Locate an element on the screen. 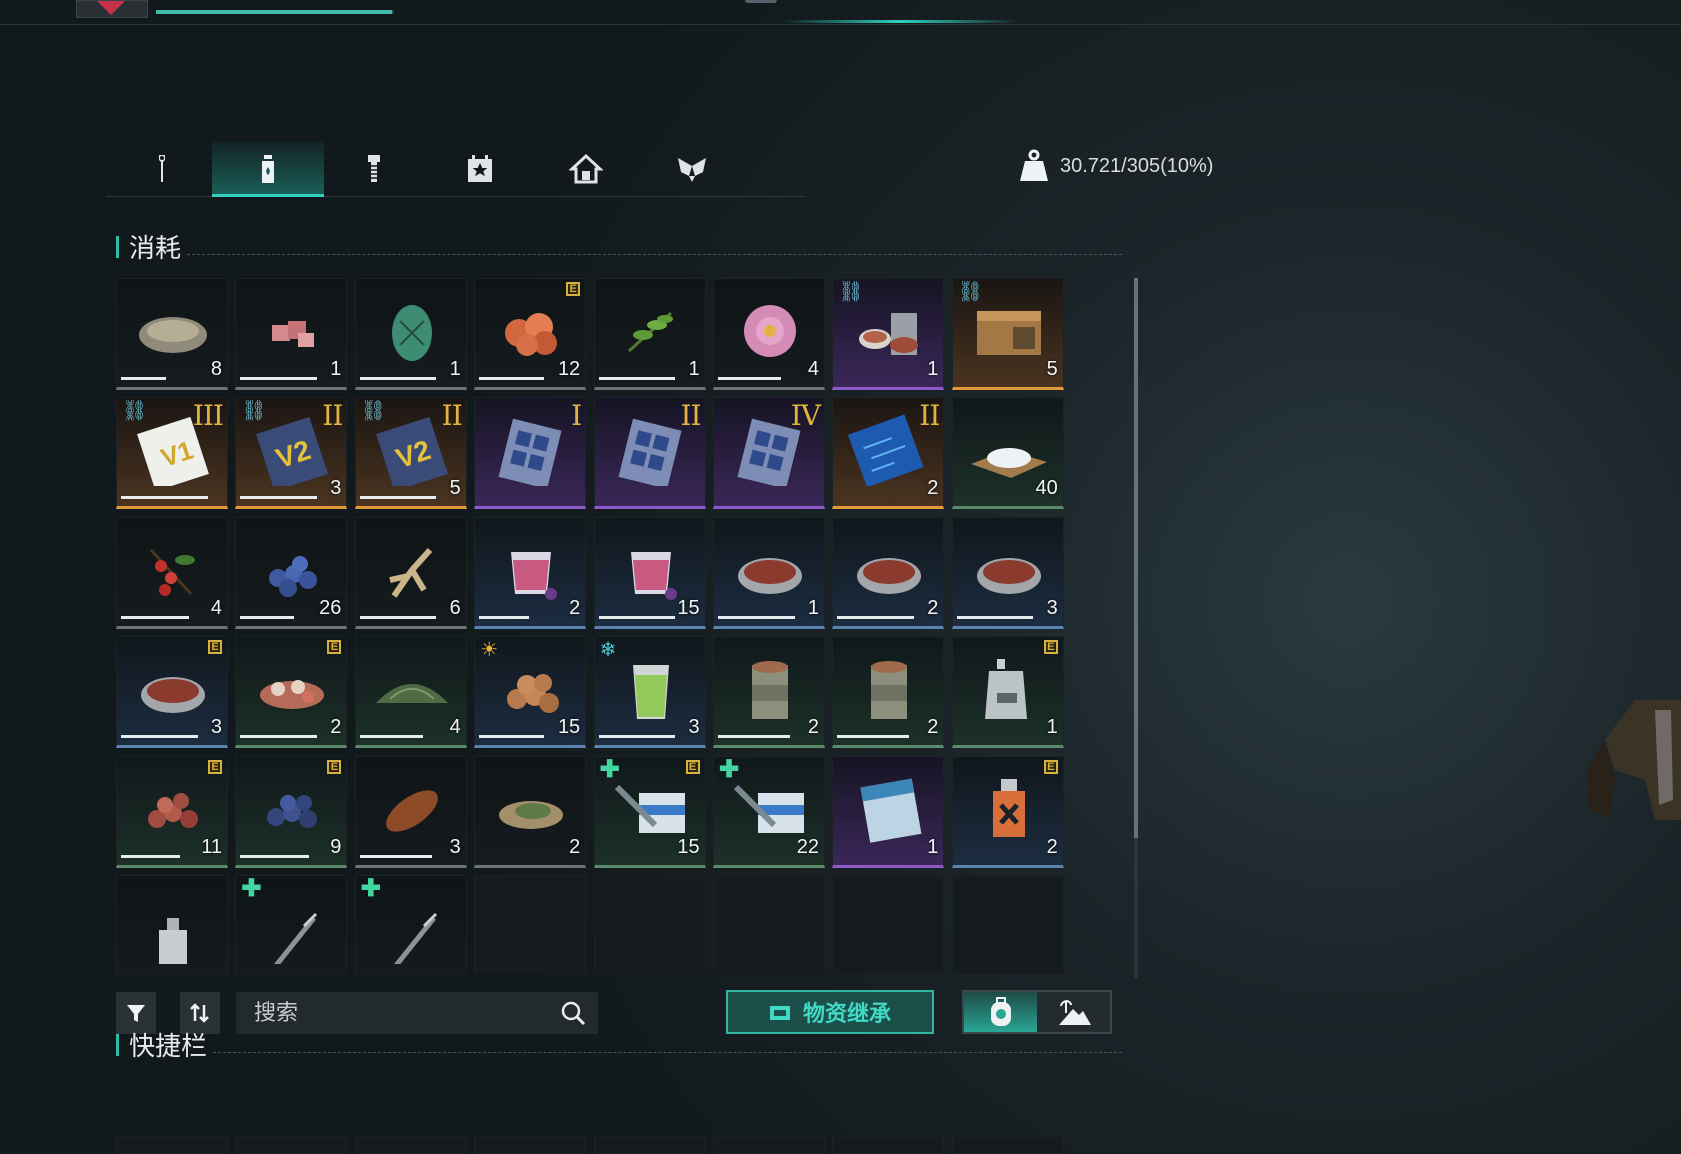 The height and width of the screenshot is (1154, 1681). inventory-slot: 3E is located at coordinates (172, 692).